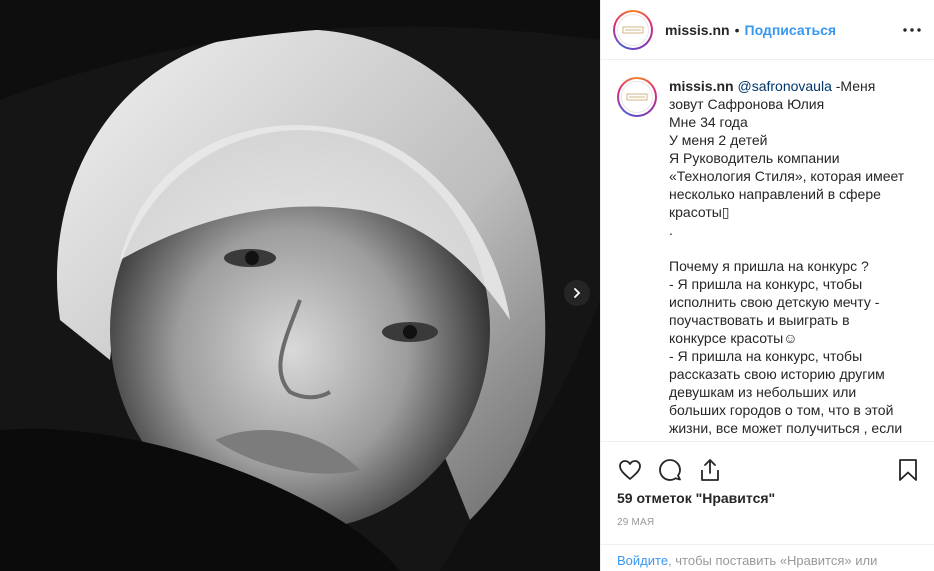 This screenshot has height=571, width=934. I want to click on more-options-button, so click(912, 30).